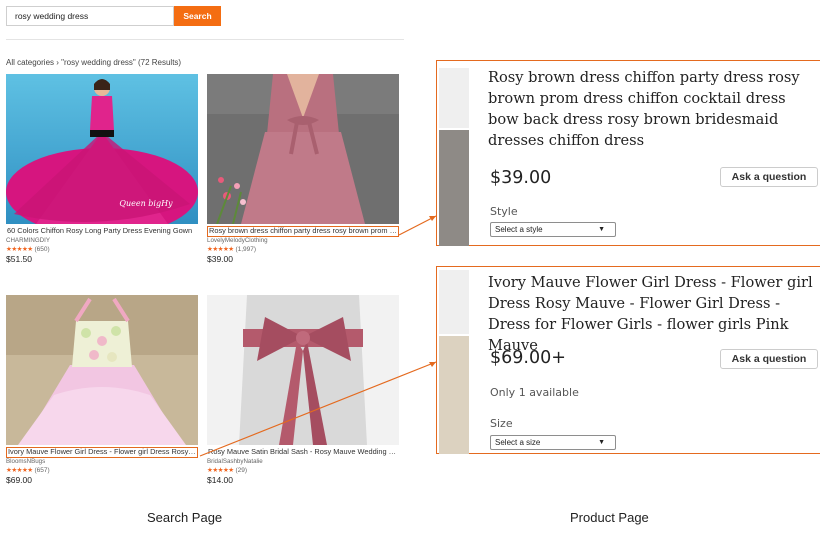 This screenshot has width=820, height=538. Describe the element at coordinates (534, 392) in the screenshot. I see `availability-text: Only 1 available` at that location.